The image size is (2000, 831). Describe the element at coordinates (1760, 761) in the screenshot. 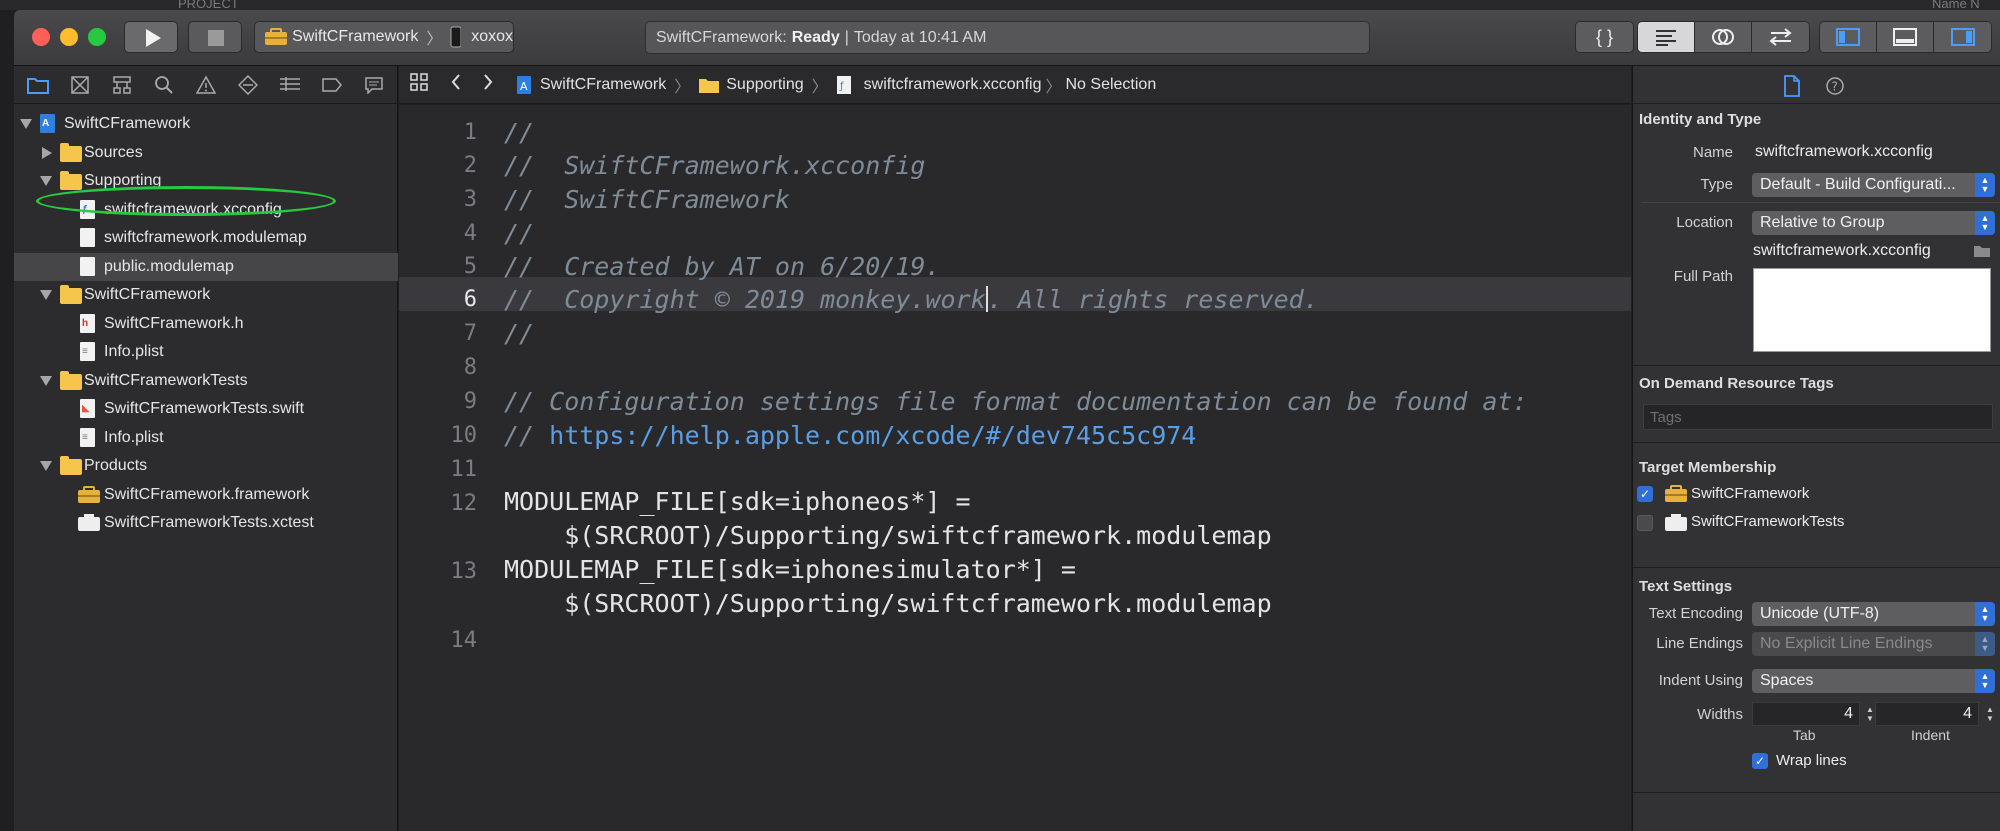

I see `wrap-lines-checkbox: ✓` at that location.